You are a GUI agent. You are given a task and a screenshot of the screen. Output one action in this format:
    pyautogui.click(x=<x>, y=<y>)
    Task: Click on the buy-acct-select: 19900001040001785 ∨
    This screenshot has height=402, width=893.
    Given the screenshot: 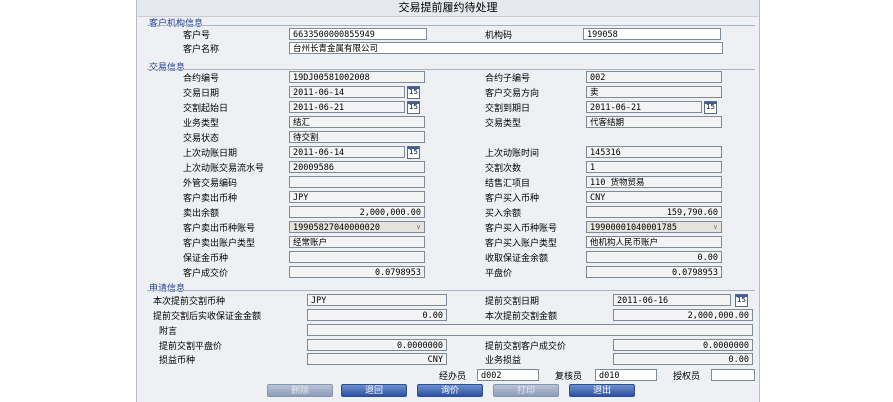 What is the action you would take?
    pyautogui.click(x=654, y=227)
    